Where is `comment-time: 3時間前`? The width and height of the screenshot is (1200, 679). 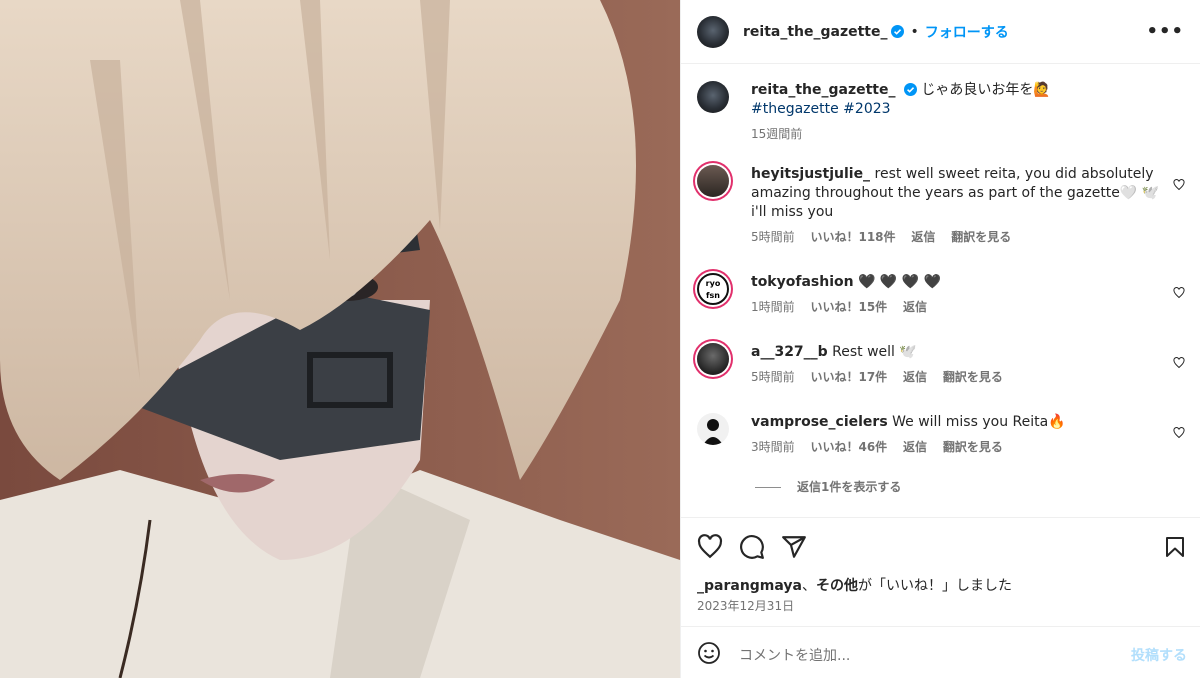
comment-time: 3時間前 is located at coordinates (773, 447).